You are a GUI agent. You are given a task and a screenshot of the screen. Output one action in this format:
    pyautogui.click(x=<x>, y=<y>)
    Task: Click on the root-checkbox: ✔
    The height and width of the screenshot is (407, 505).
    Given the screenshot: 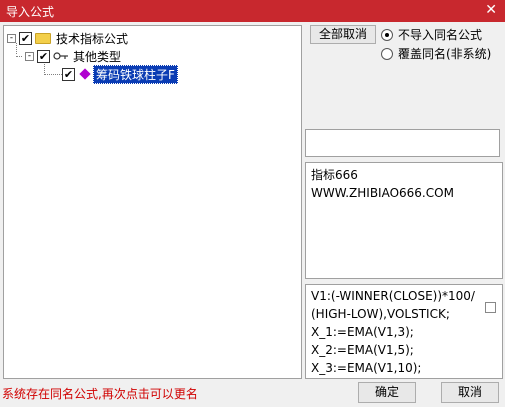 What is the action you would take?
    pyautogui.click(x=25, y=38)
    